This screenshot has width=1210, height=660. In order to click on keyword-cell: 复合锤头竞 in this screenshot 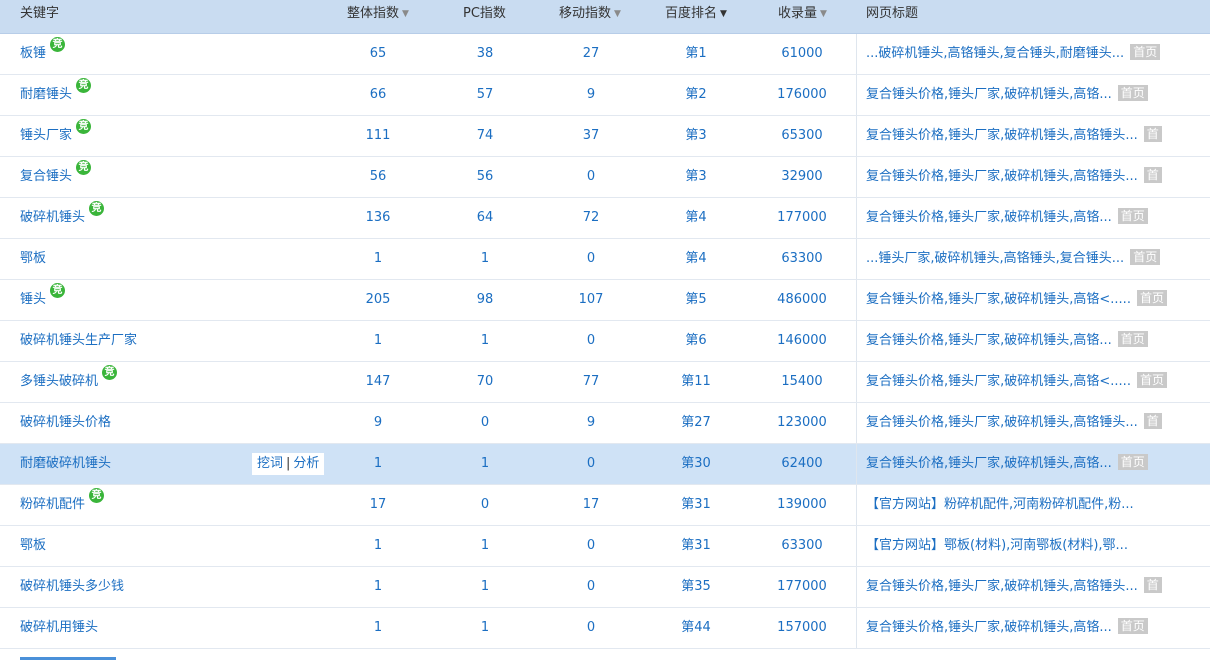, I will do `click(56, 177)`.